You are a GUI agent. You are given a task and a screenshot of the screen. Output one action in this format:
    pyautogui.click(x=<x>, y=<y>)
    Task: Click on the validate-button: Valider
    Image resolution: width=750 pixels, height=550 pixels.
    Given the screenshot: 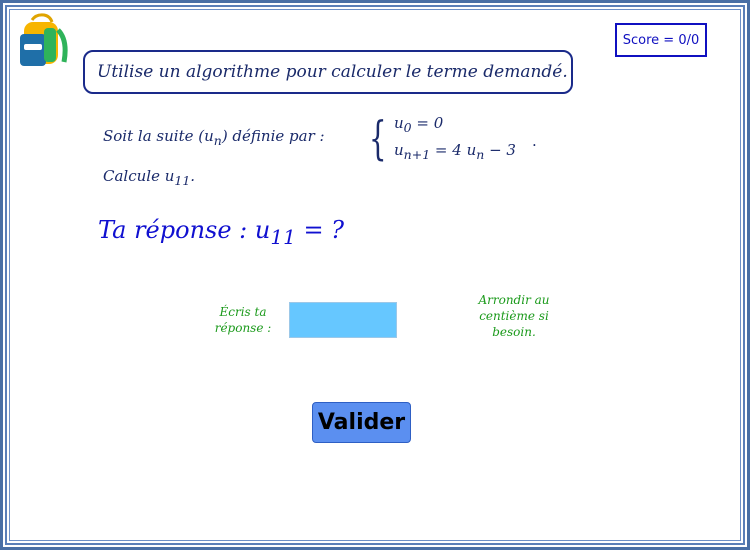 What is the action you would take?
    pyautogui.click(x=361, y=422)
    